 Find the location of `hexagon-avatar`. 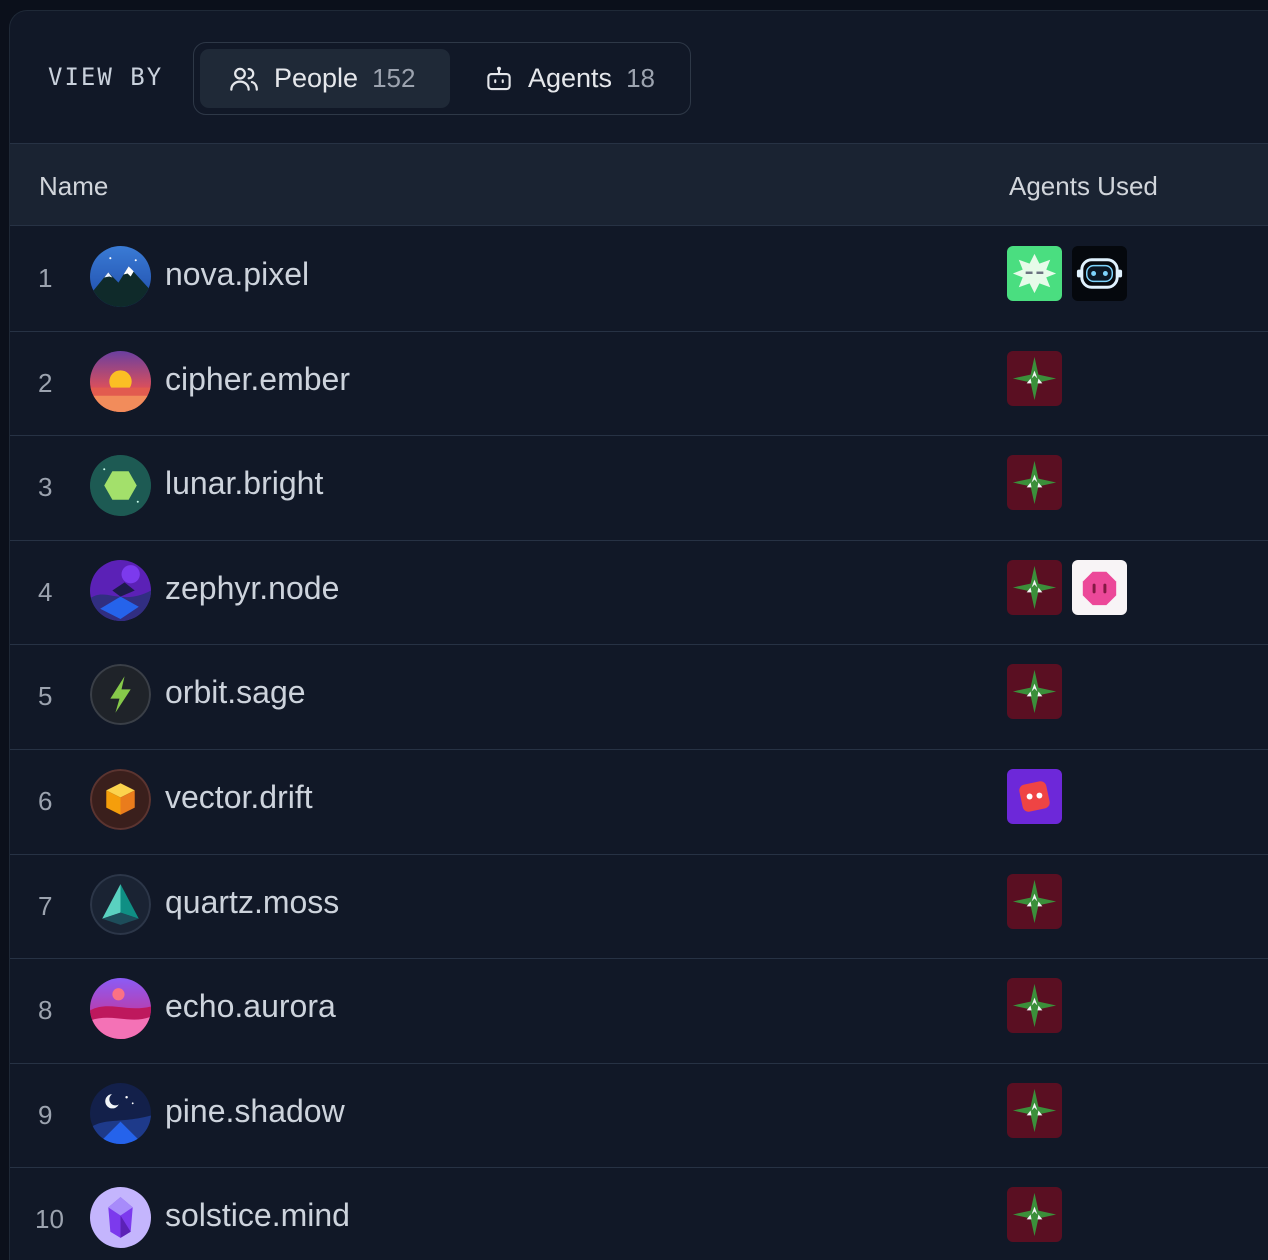

hexagon-avatar is located at coordinates (120, 486).